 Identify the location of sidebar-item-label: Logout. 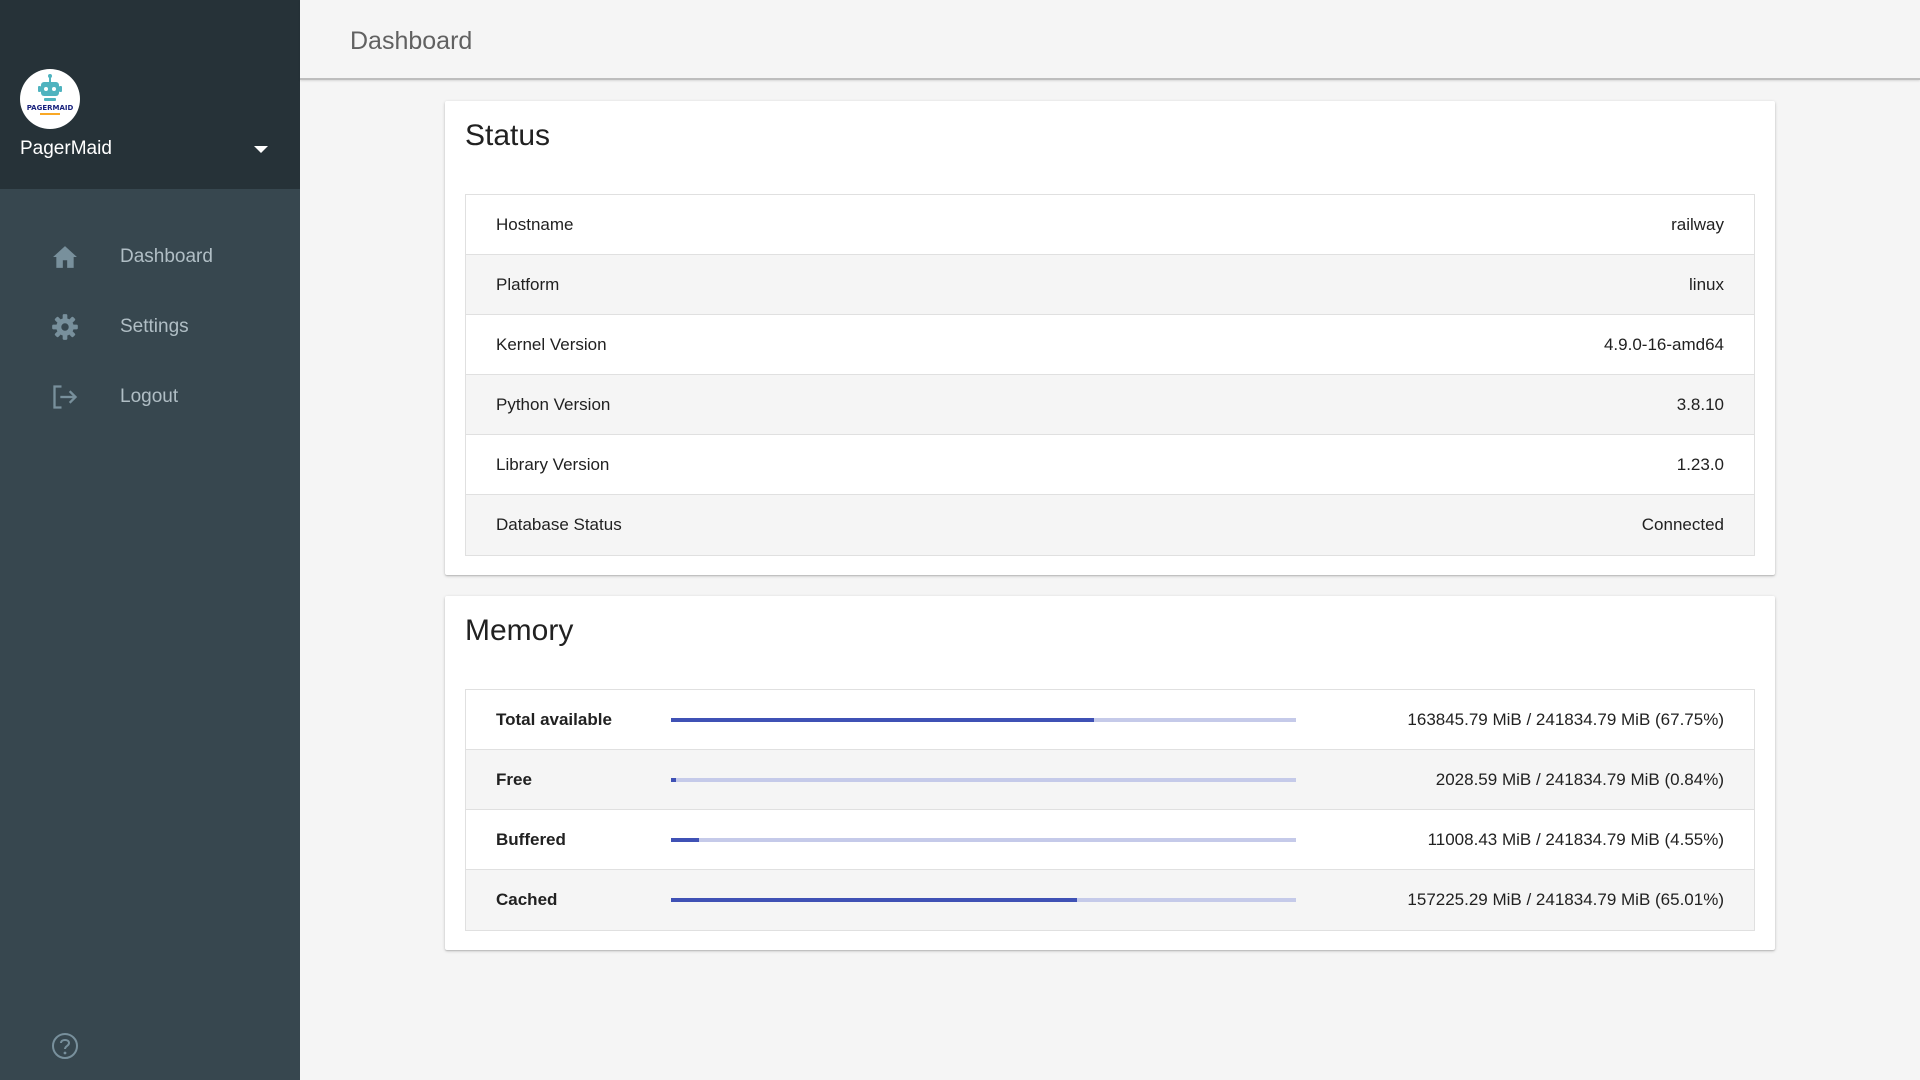
(149, 396).